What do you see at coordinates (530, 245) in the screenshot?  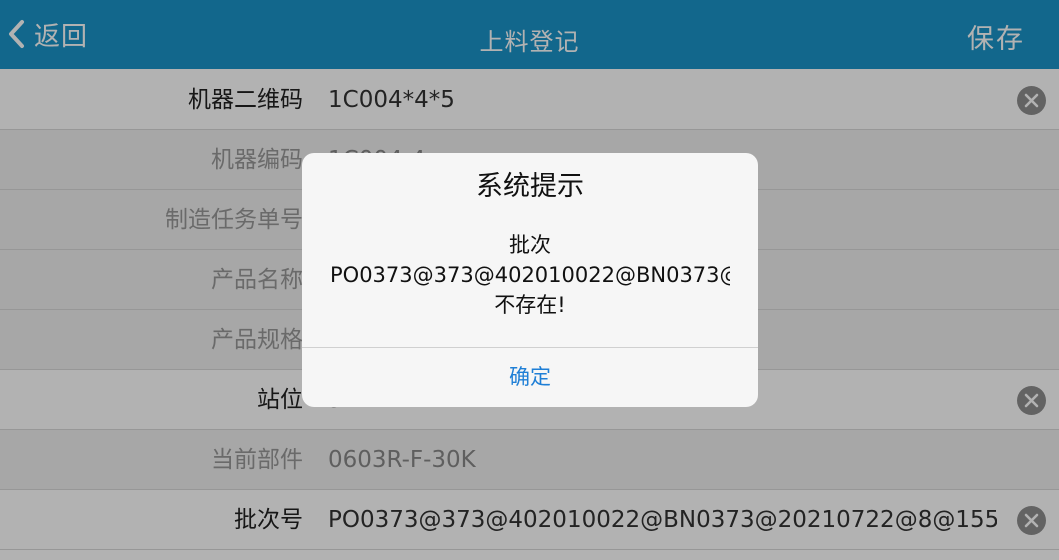 I see `dialog-message-line: 批次` at bounding box center [530, 245].